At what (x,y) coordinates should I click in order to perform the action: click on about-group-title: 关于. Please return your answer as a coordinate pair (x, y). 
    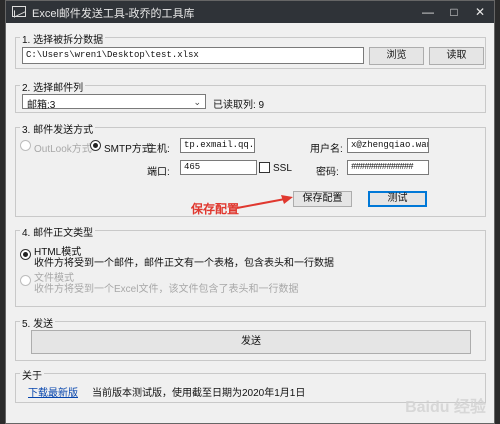
    Looking at the image, I should click on (32, 374).